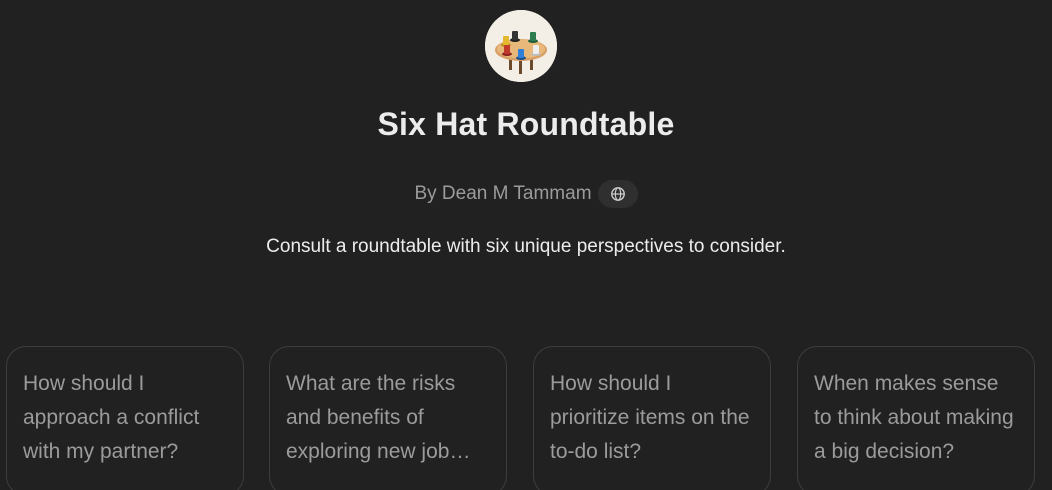 The height and width of the screenshot is (490, 1052). I want to click on globe-icon, so click(617, 194).